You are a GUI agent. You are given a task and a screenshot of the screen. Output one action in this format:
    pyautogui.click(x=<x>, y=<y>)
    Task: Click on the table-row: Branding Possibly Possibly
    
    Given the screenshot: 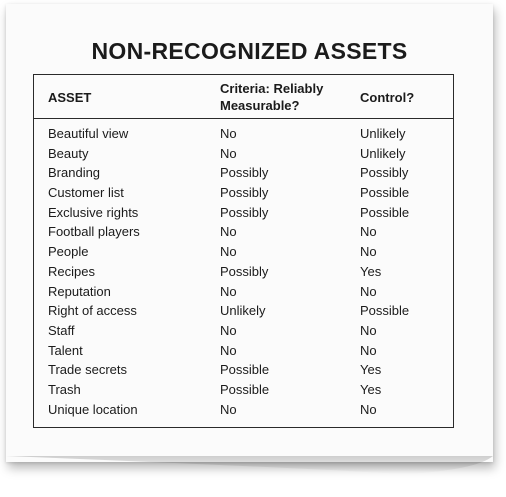 What is the action you would take?
    pyautogui.click(x=243, y=173)
    